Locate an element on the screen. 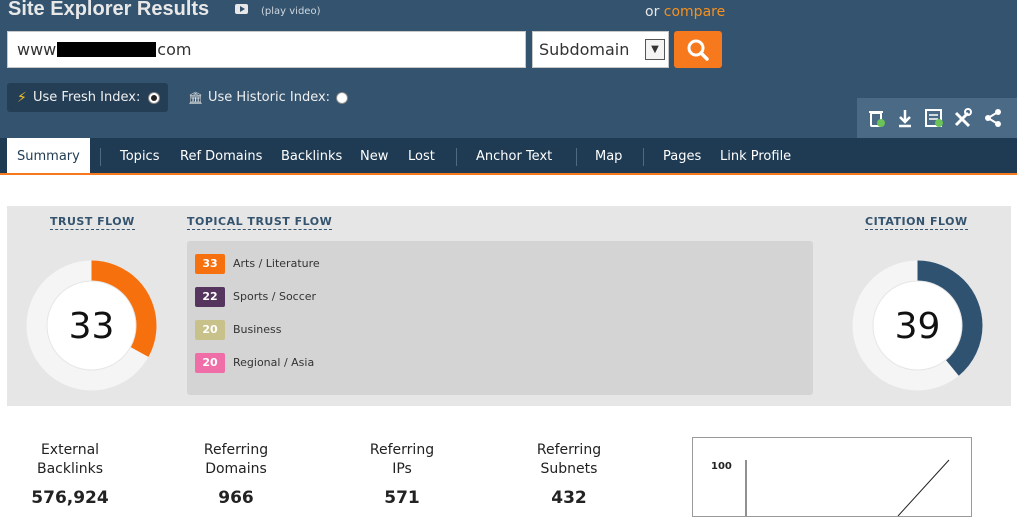 This screenshot has width=1017, height=520. scope-value: Subdomain is located at coordinates (584, 49).